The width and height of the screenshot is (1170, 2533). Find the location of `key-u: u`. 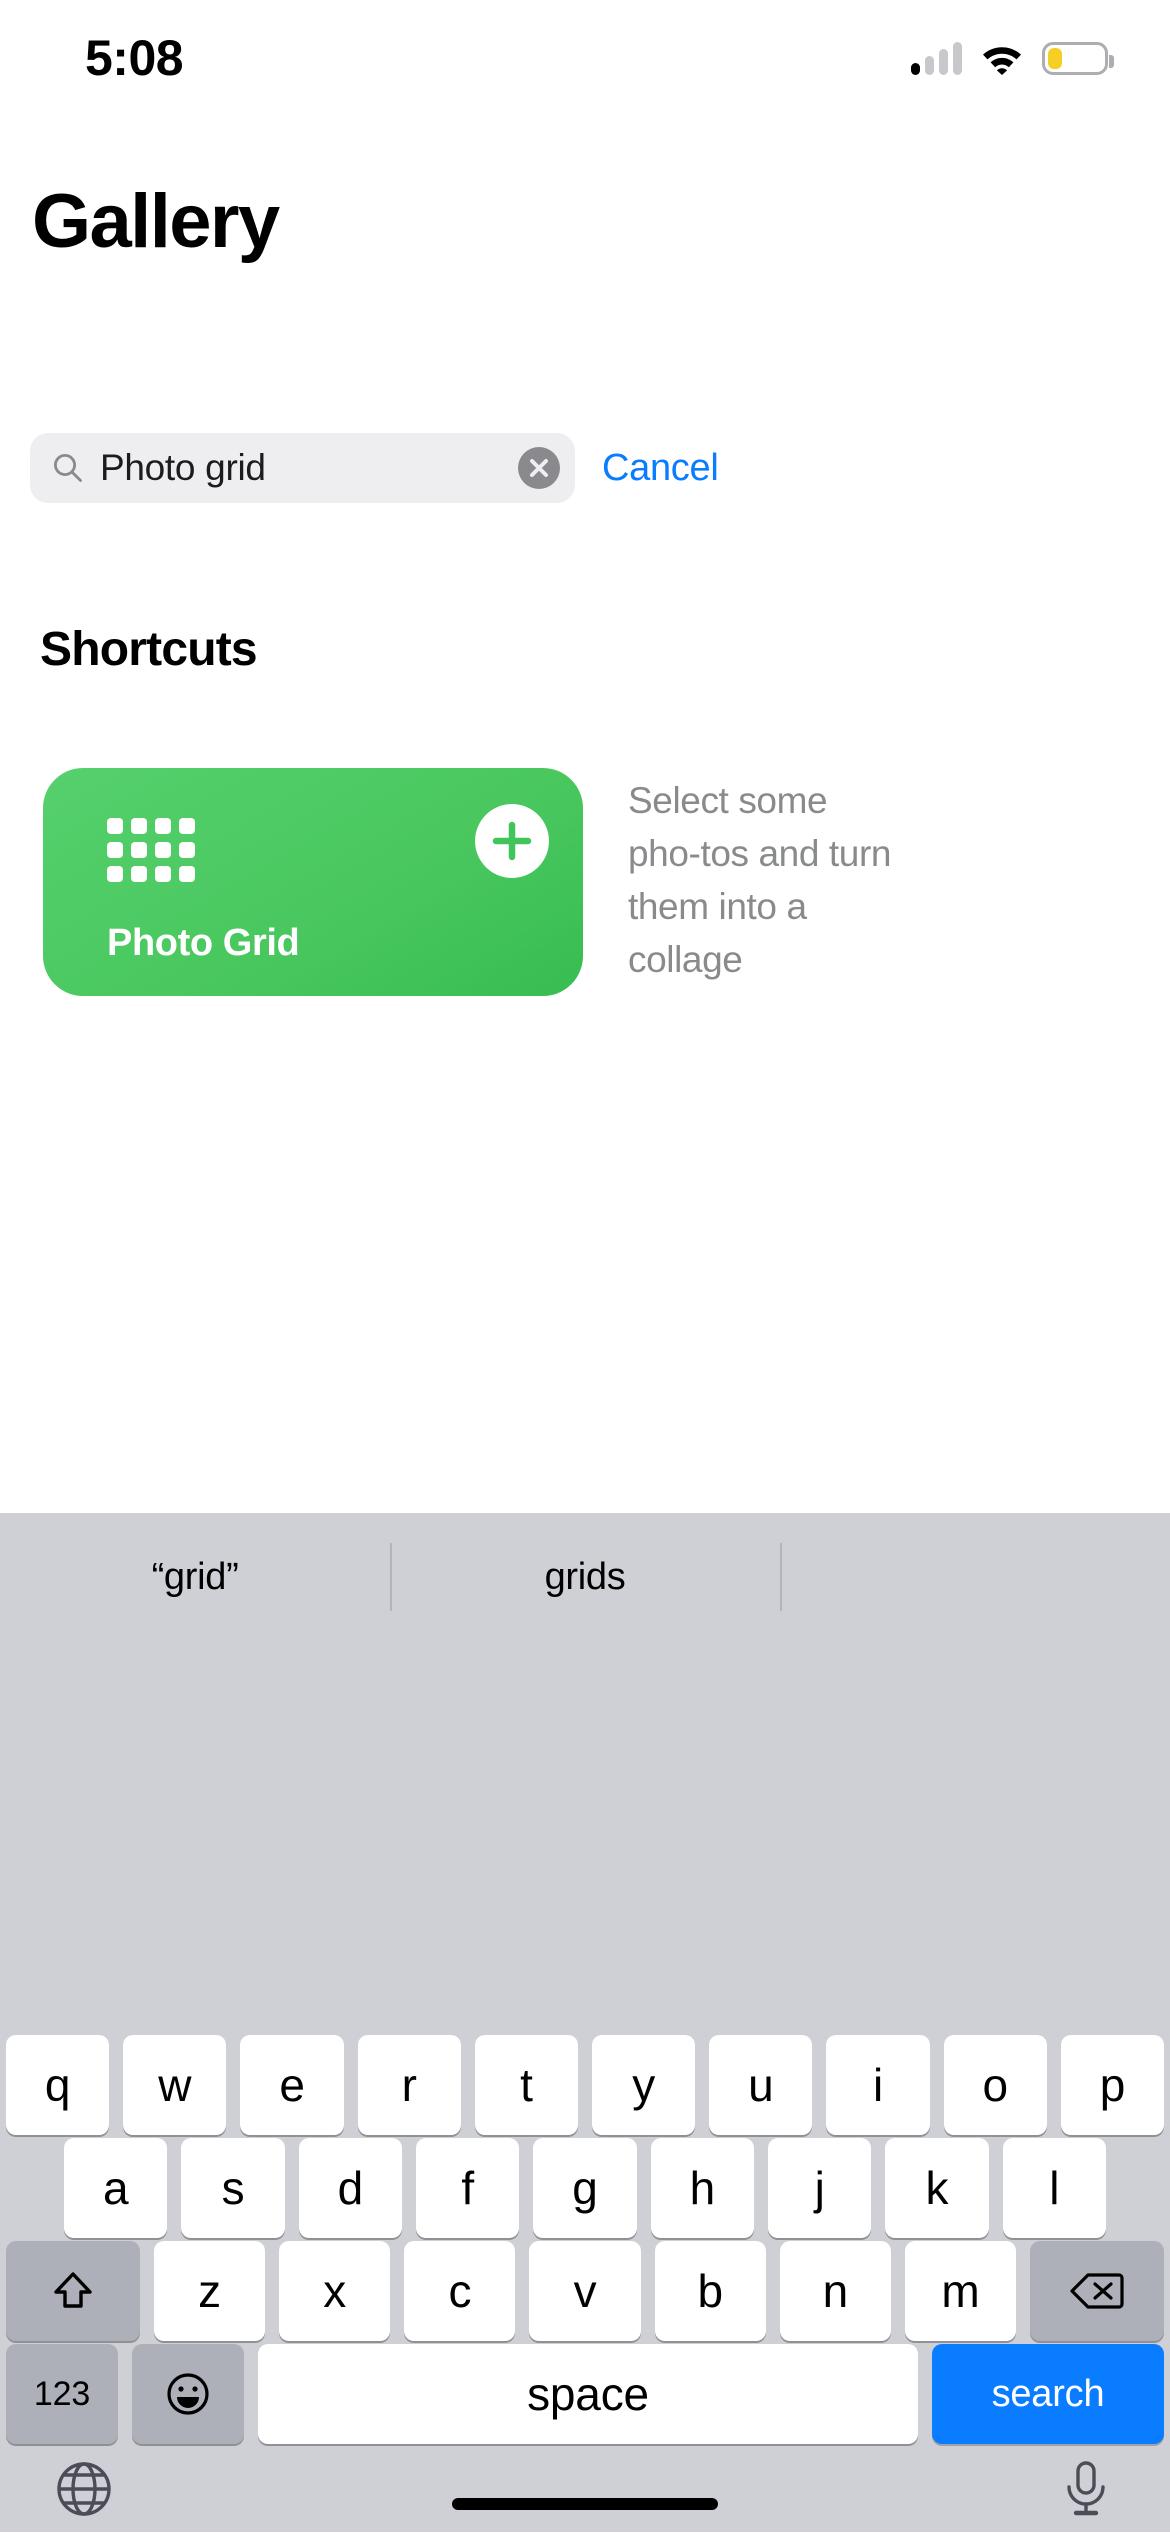

key-u: u is located at coordinates (761, 2085).